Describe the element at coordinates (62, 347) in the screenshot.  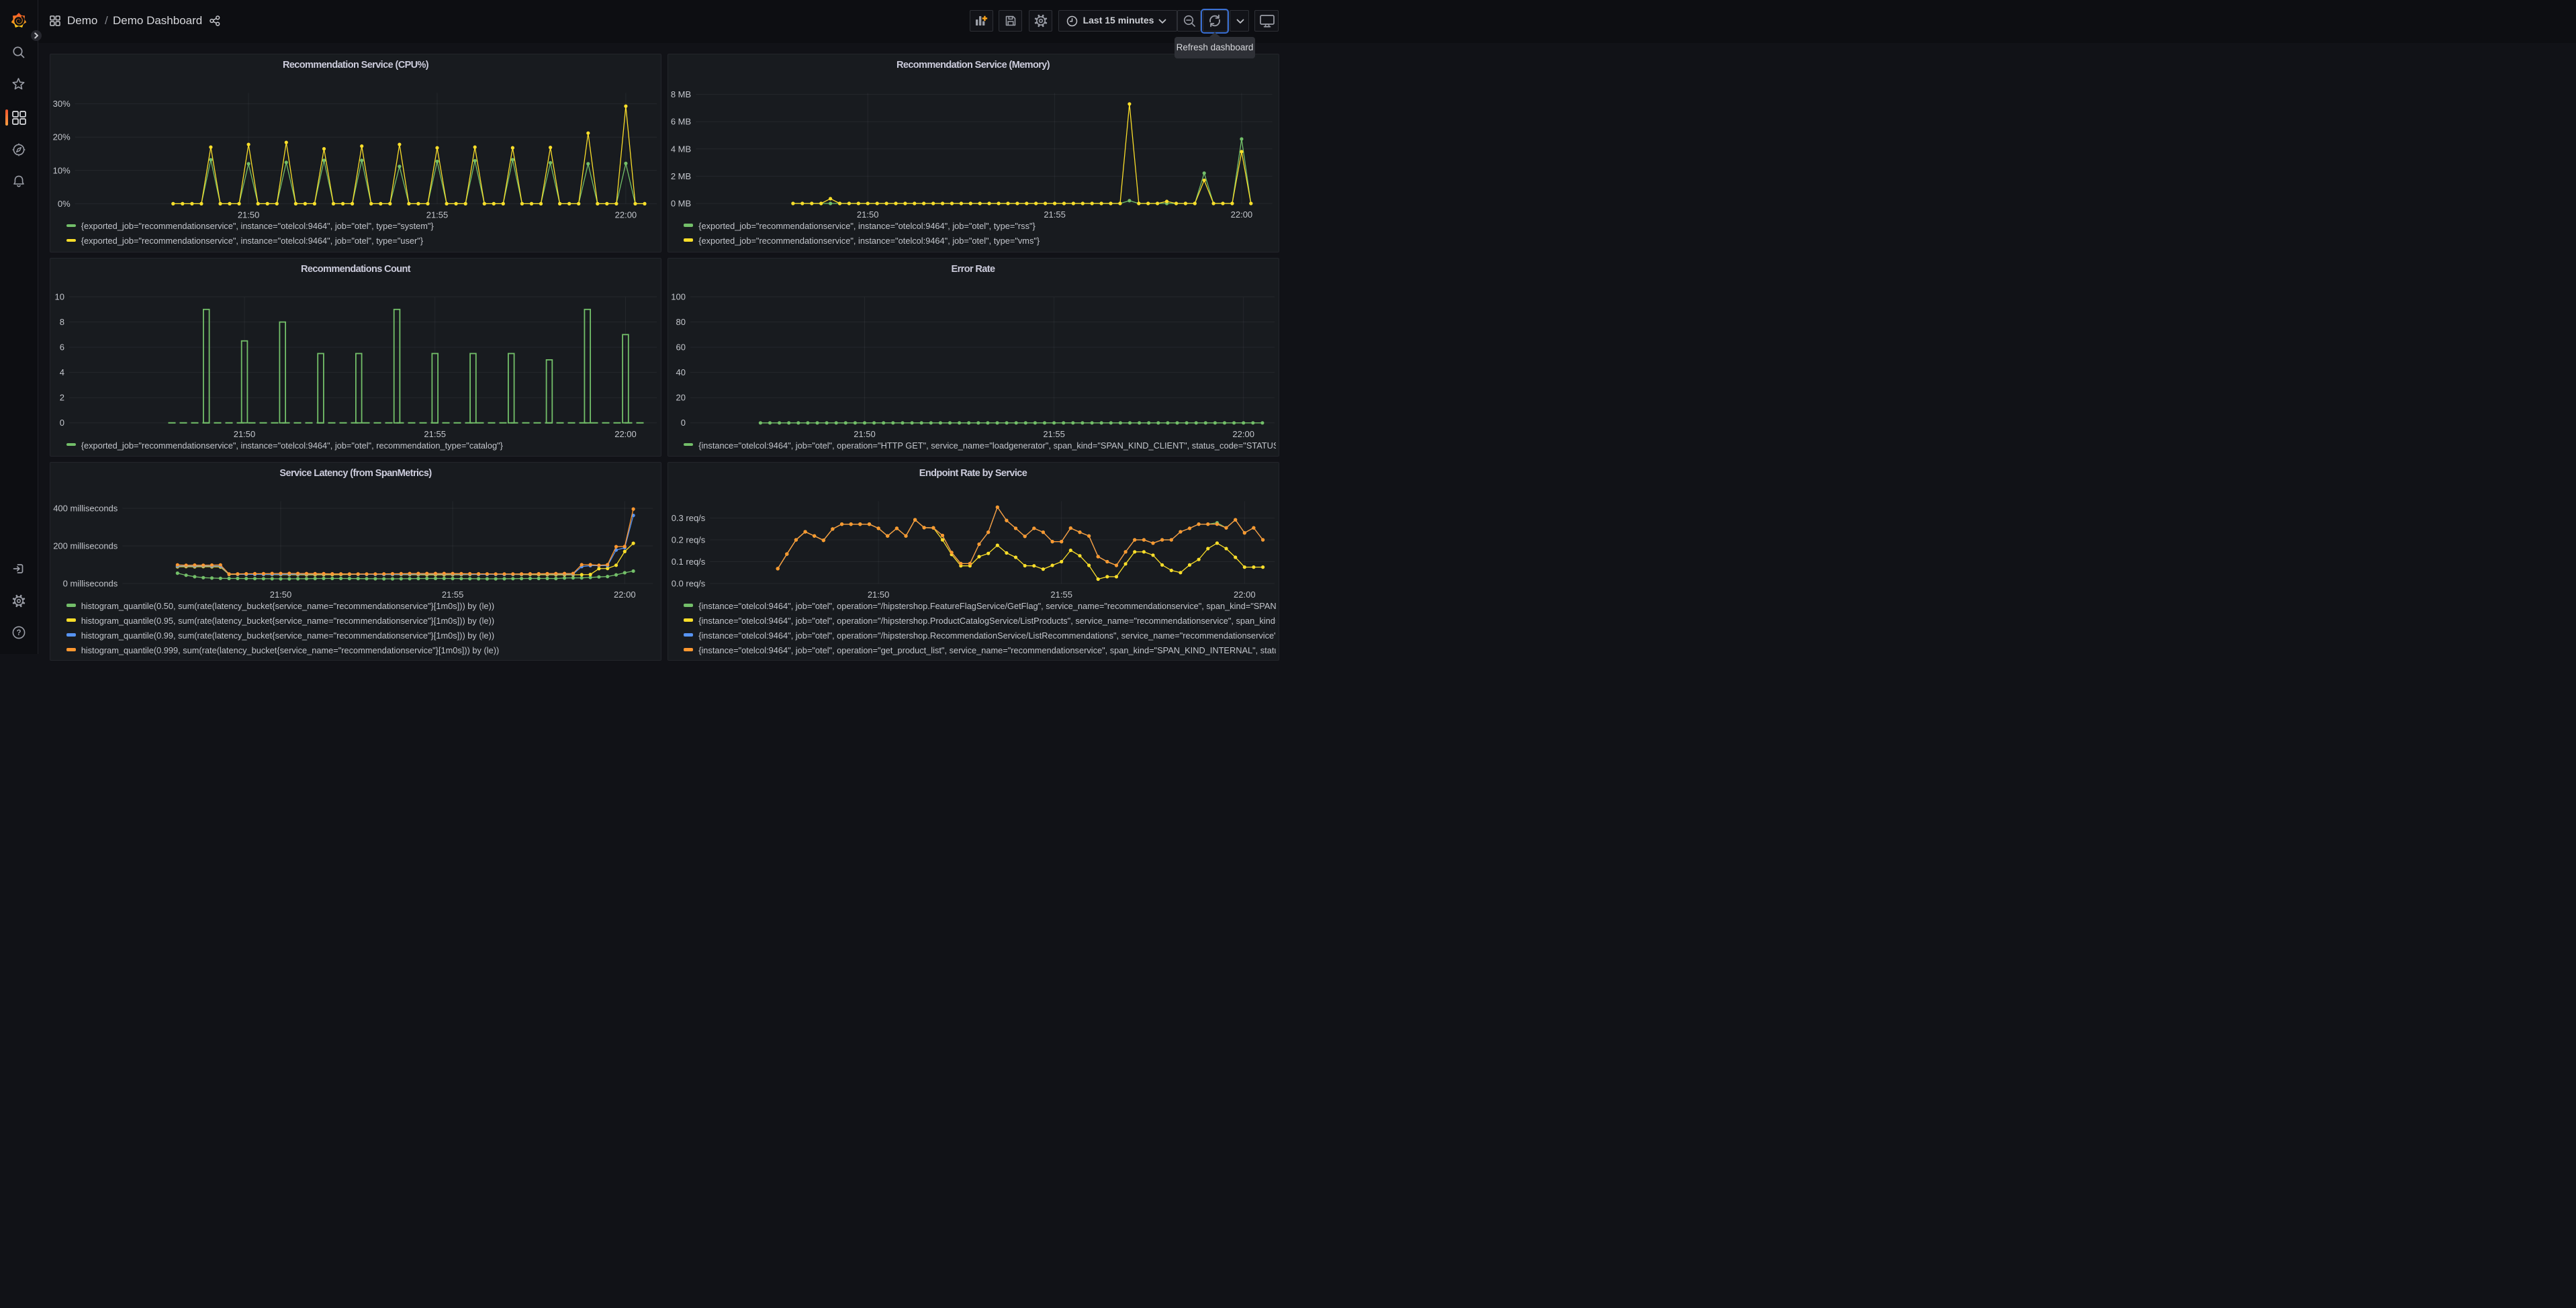
I see `svg-text: 6` at that location.